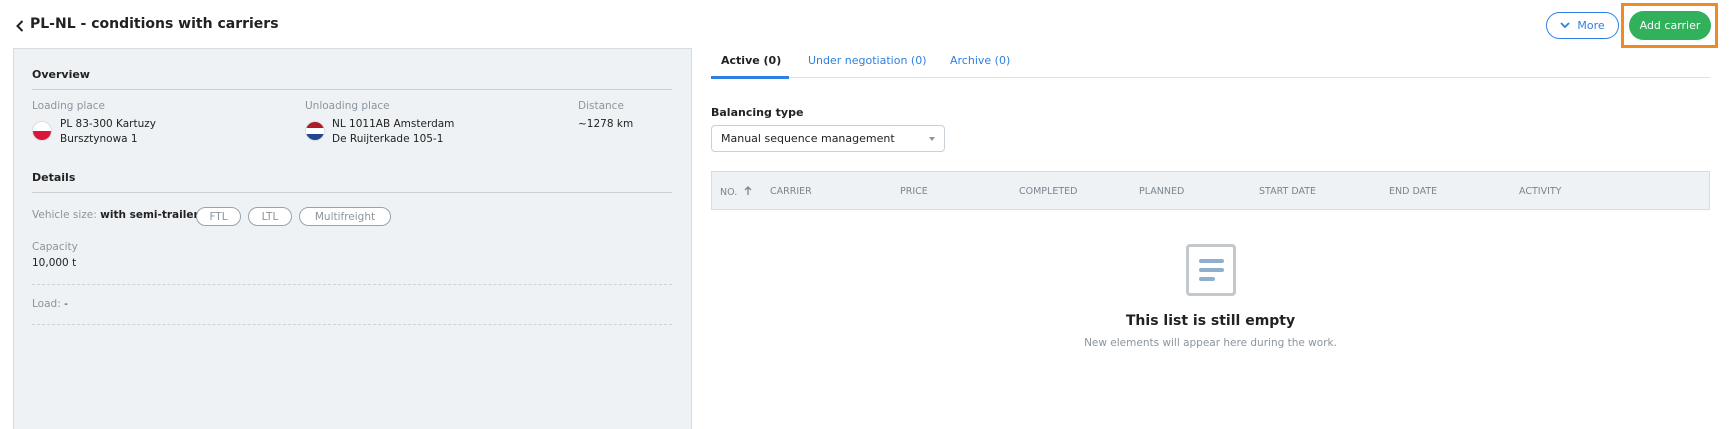  I want to click on arrow-up-icon, so click(748, 190).